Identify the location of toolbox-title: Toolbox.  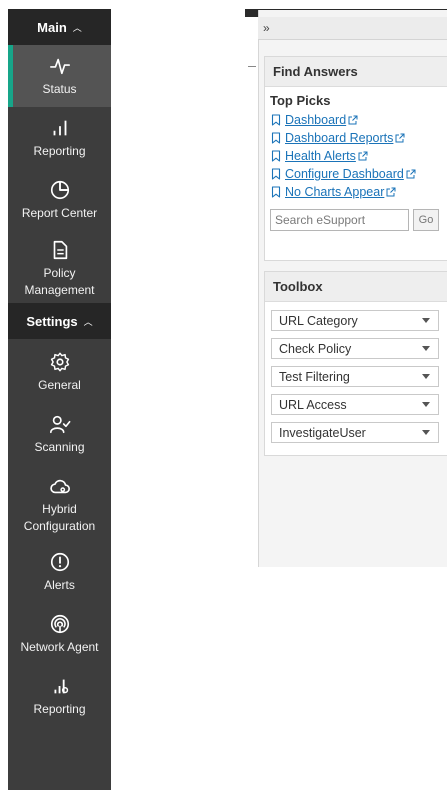
(356, 287).